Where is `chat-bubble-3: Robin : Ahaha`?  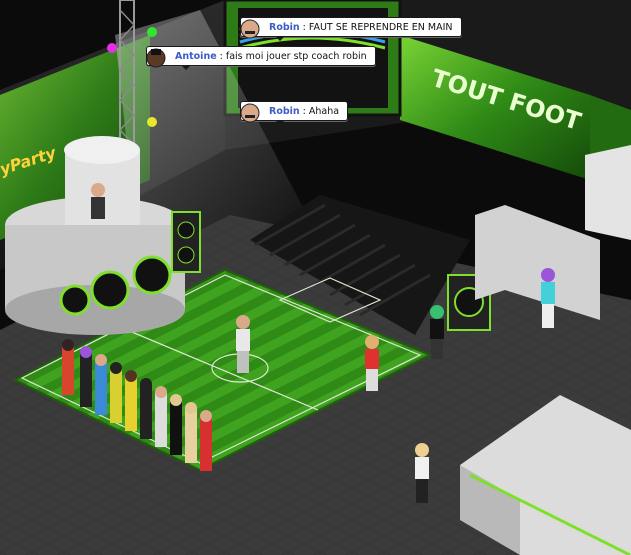 chat-bubble-3: Robin : Ahaha is located at coordinates (294, 113).